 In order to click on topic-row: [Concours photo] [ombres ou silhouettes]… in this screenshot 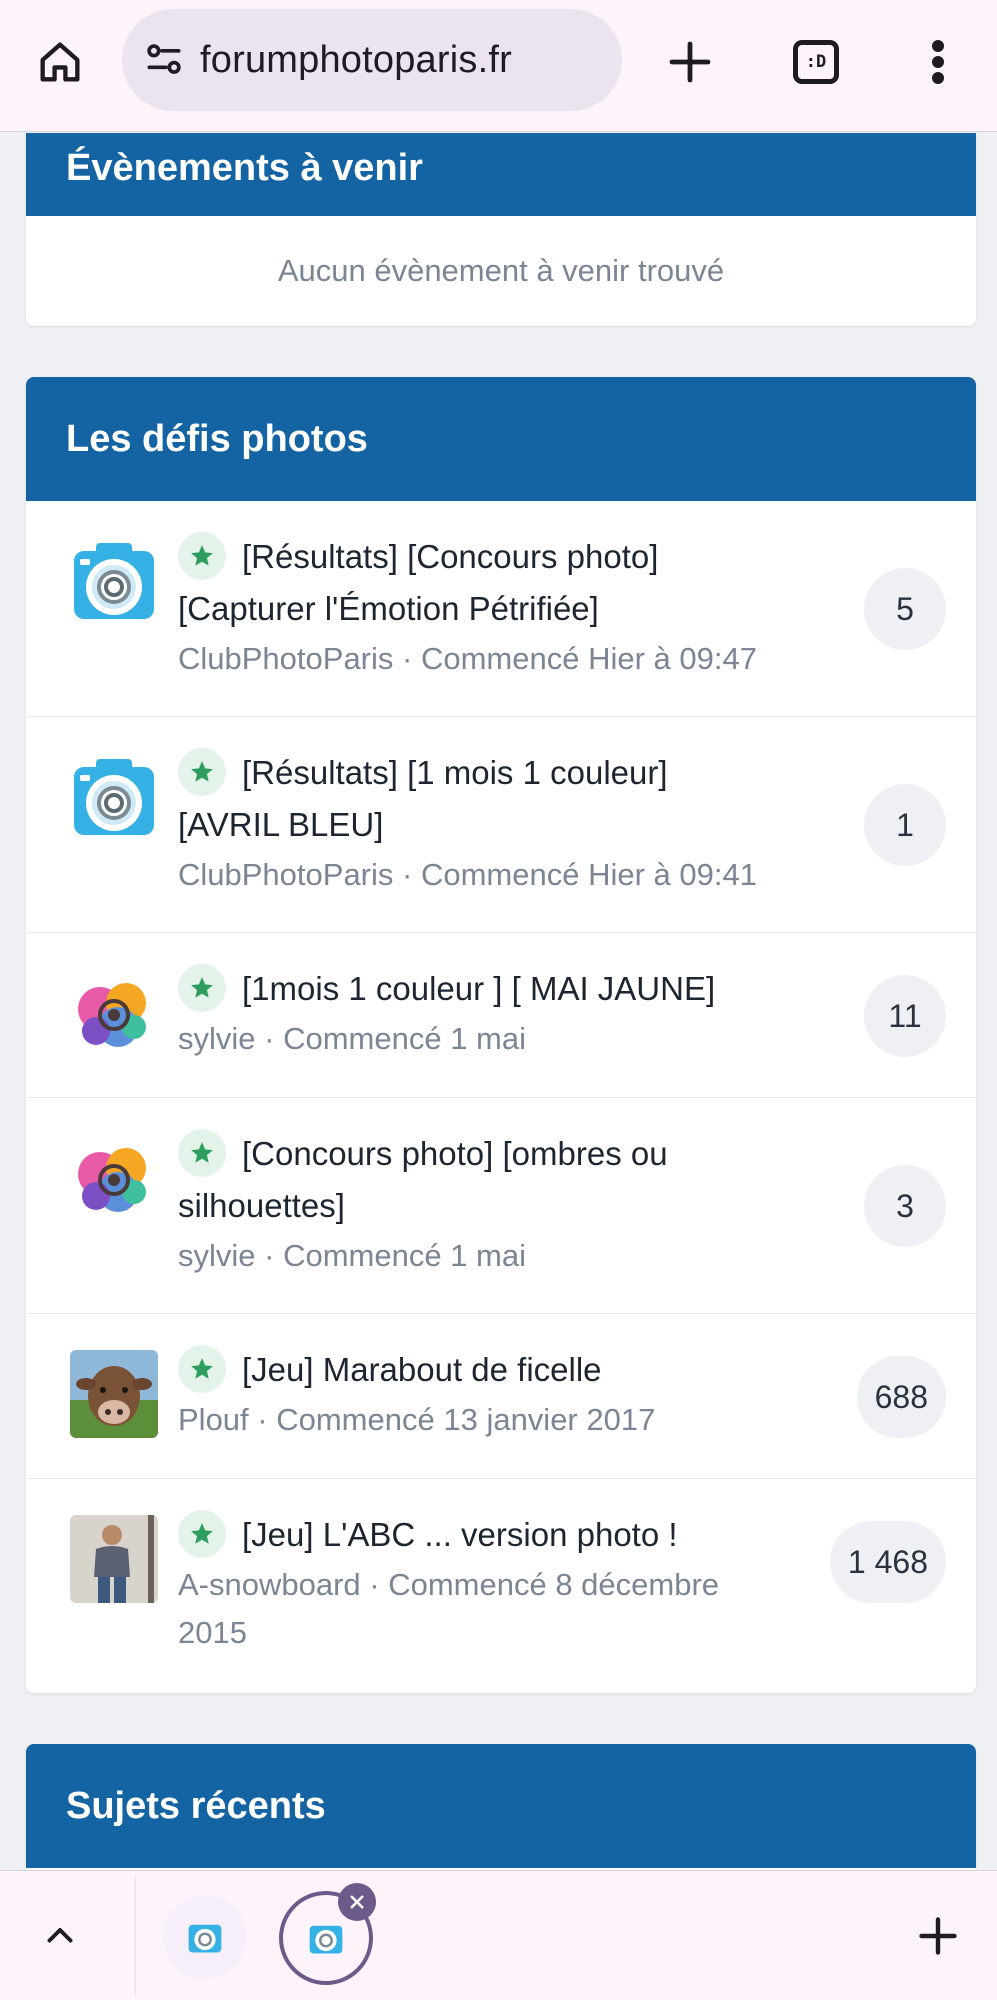, I will do `click(501, 1206)`.